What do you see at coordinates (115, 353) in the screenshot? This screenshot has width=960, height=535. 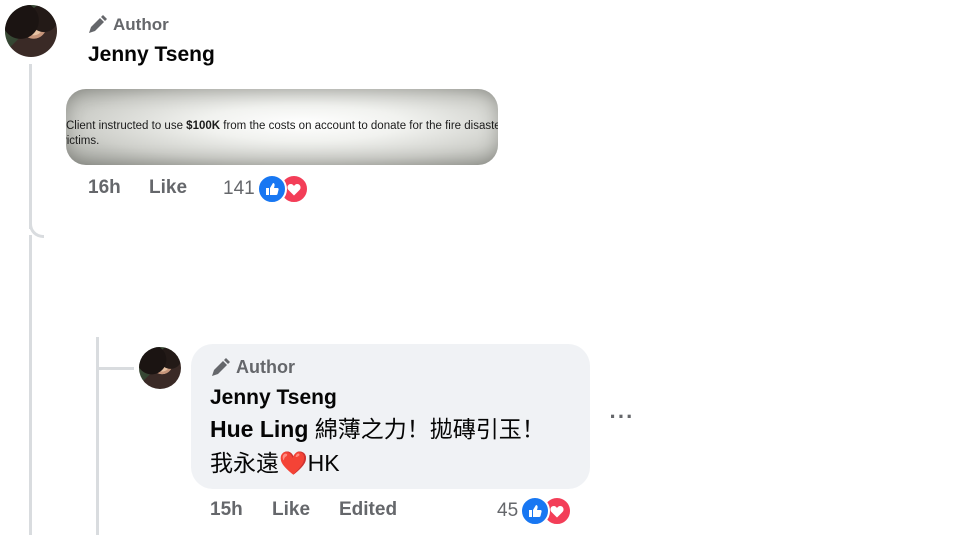 I see `thread-curve-reply` at bounding box center [115, 353].